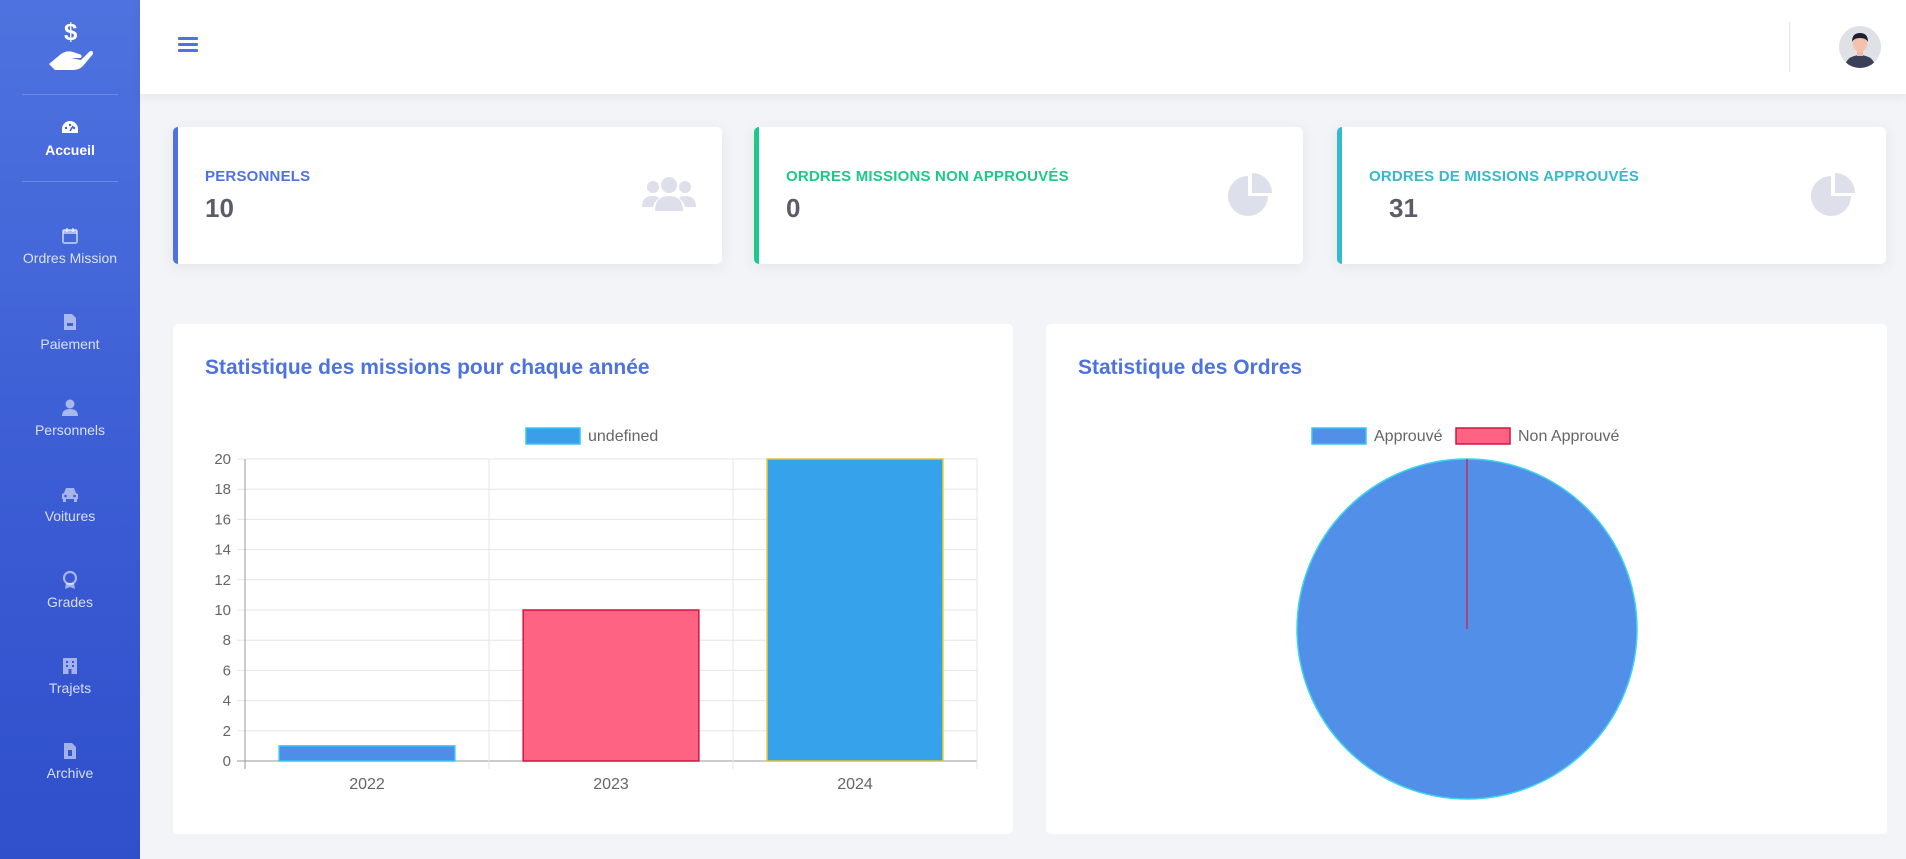 This screenshot has width=1906, height=859. Describe the element at coordinates (1467, 613) in the screenshot. I see `pie-chart: Approuvé Non Approuvé` at that location.